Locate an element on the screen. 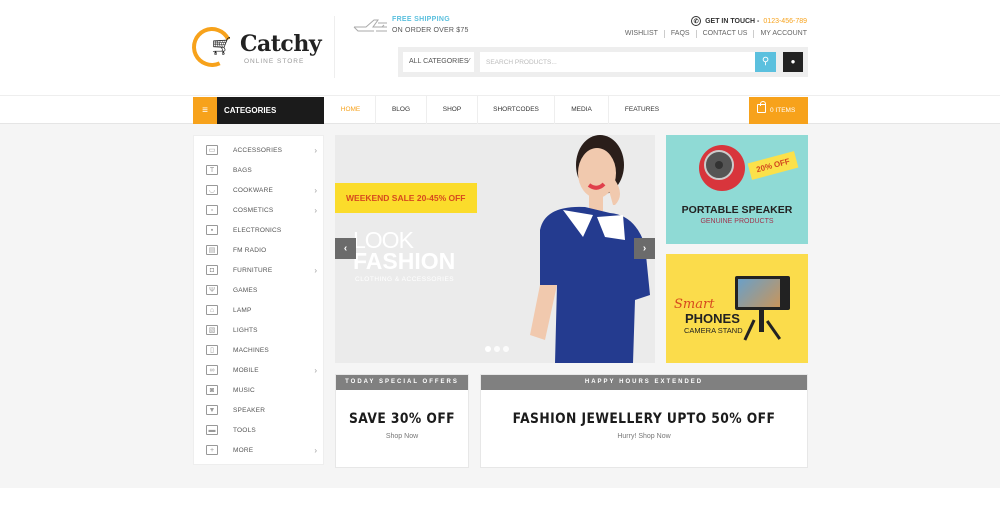  shipping-subtitle: ON ORDER OVER $75 is located at coordinates (430, 30).